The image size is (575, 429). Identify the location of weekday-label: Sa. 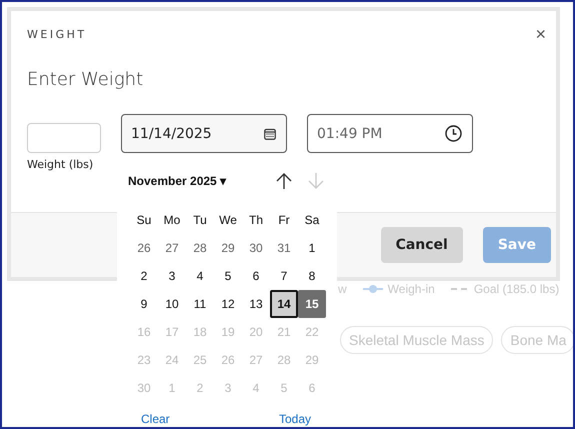
(312, 220).